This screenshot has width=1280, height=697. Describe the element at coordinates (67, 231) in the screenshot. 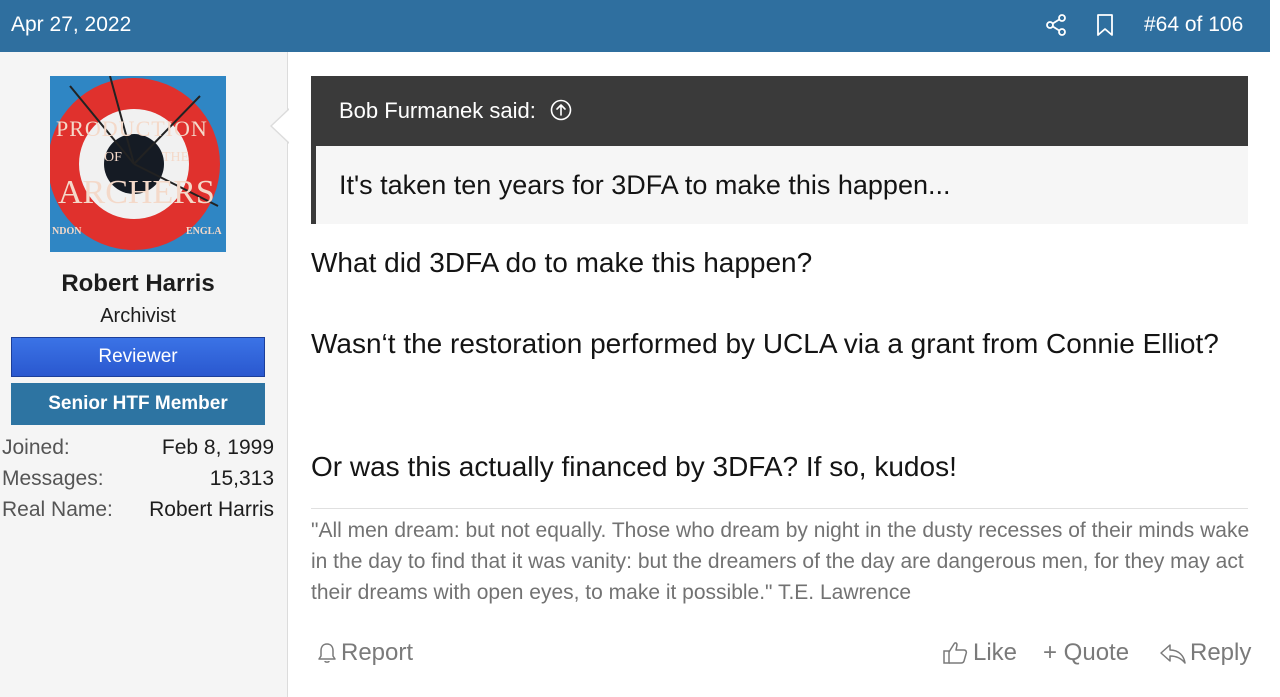

I see `avatar-text-london: NDON` at that location.